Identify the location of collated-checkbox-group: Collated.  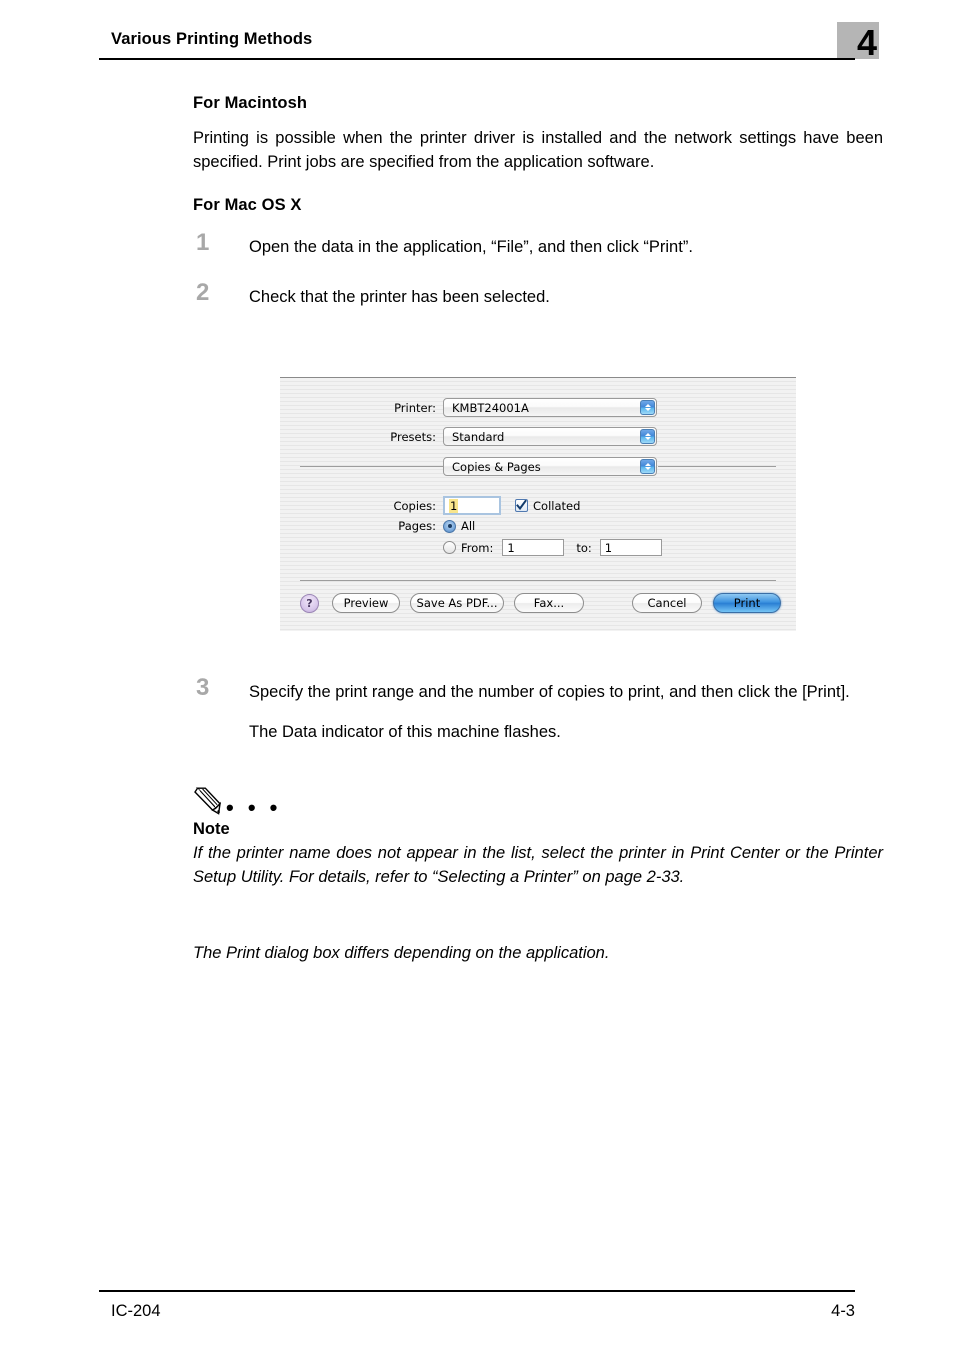
(547, 506).